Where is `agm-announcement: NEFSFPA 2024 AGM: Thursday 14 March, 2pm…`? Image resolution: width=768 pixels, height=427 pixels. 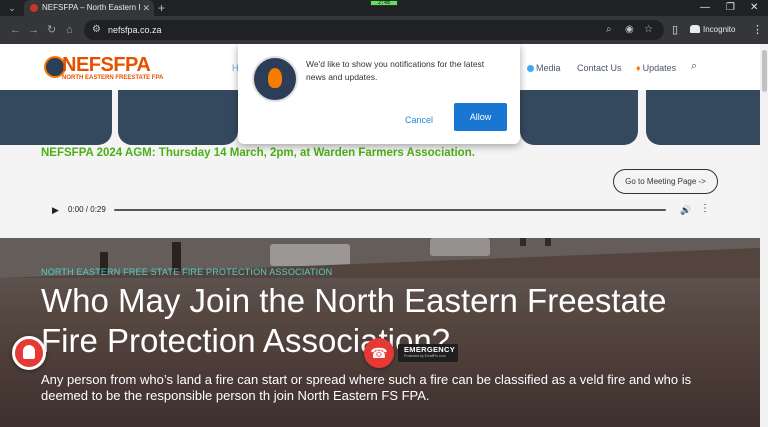 agm-announcement: NEFSFPA 2024 AGM: Thursday 14 March, 2pm… is located at coordinates (258, 153).